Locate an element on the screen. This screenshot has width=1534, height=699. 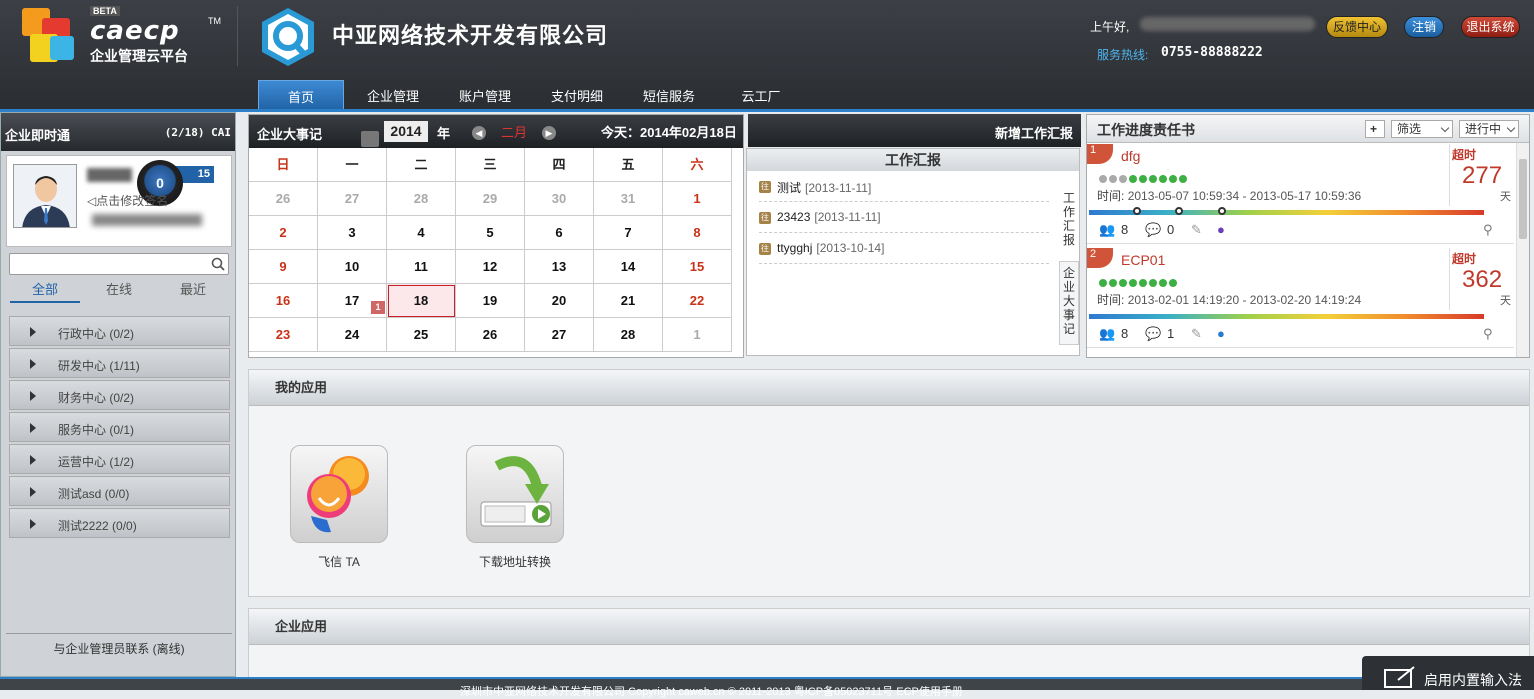
tab-events-vertical: 企业大事记 is located at coordinates (1069, 303).